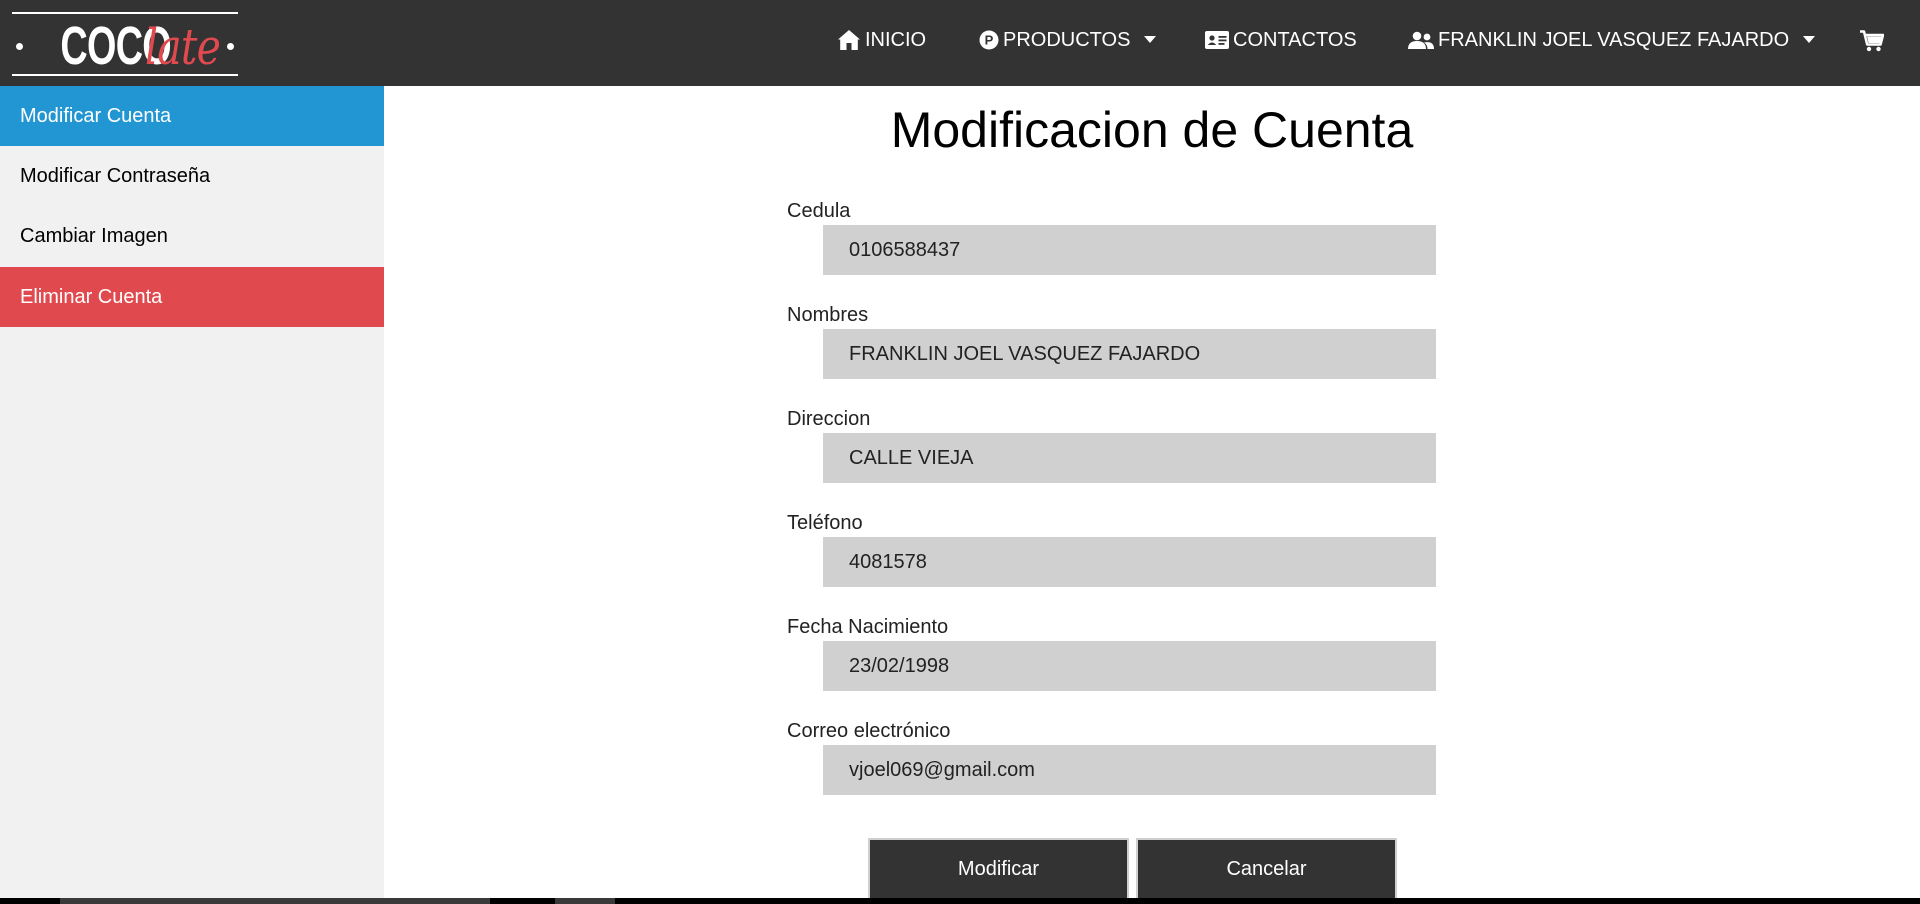  What do you see at coordinates (825, 523) in the screenshot?
I see `telefono-label: Teléfono` at bounding box center [825, 523].